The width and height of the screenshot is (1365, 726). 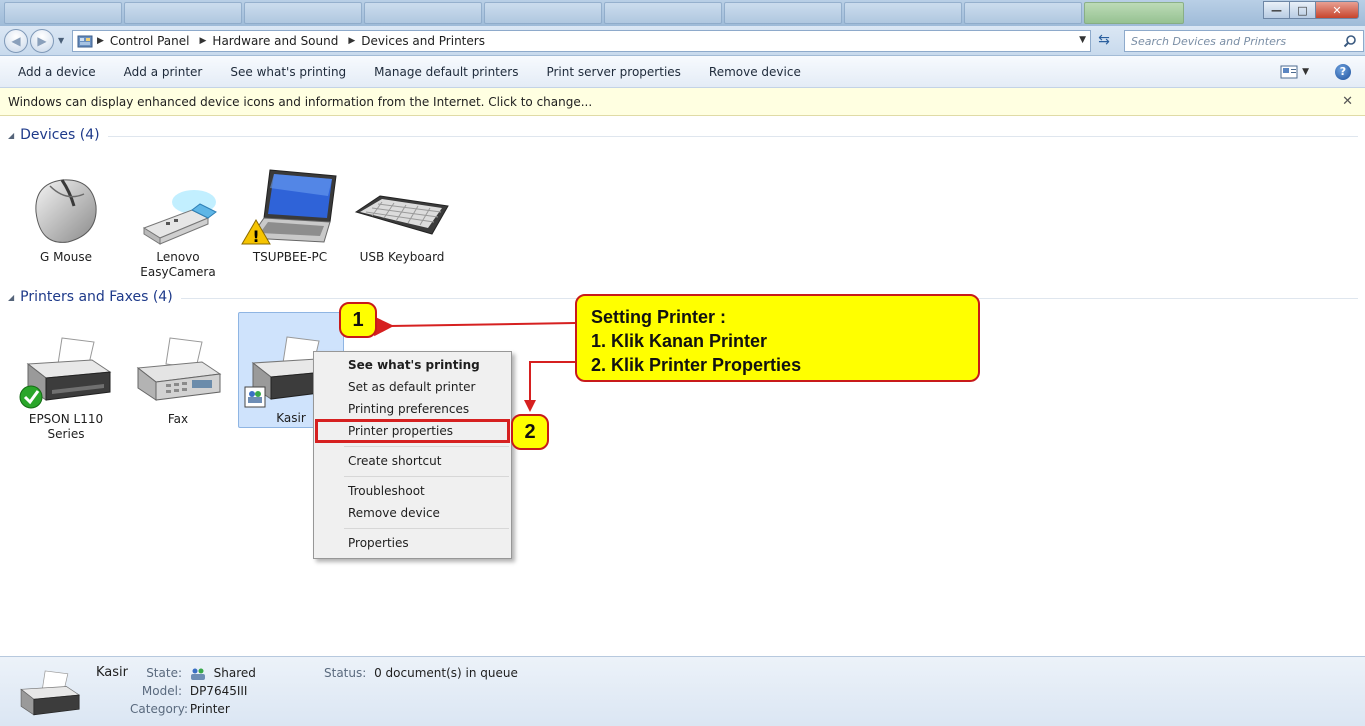 What do you see at coordinates (234, 673) in the screenshot?
I see `state-value: Shared` at bounding box center [234, 673].